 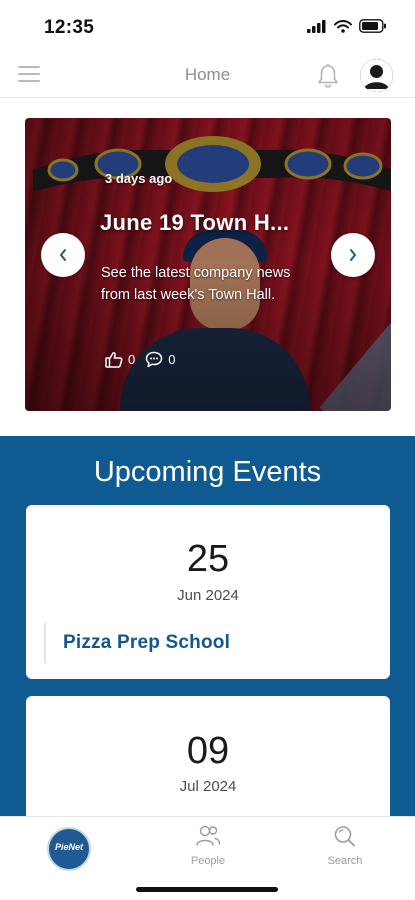 I want to click on chevron-left-icon, so click(x=63, y=255).